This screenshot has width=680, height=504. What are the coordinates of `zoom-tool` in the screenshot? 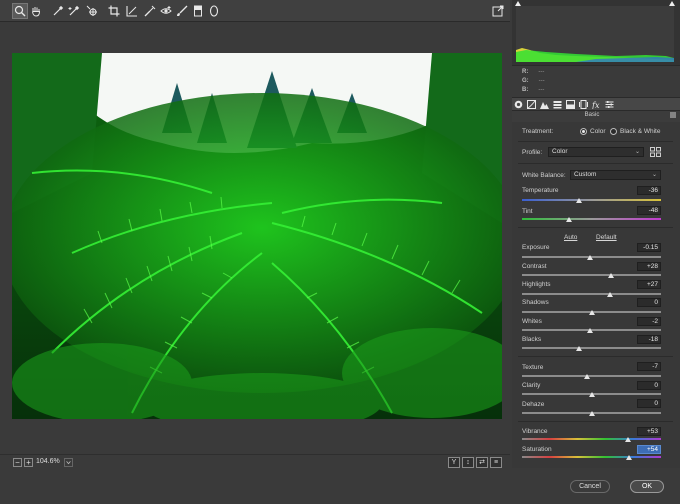 It's located at (20, 11).